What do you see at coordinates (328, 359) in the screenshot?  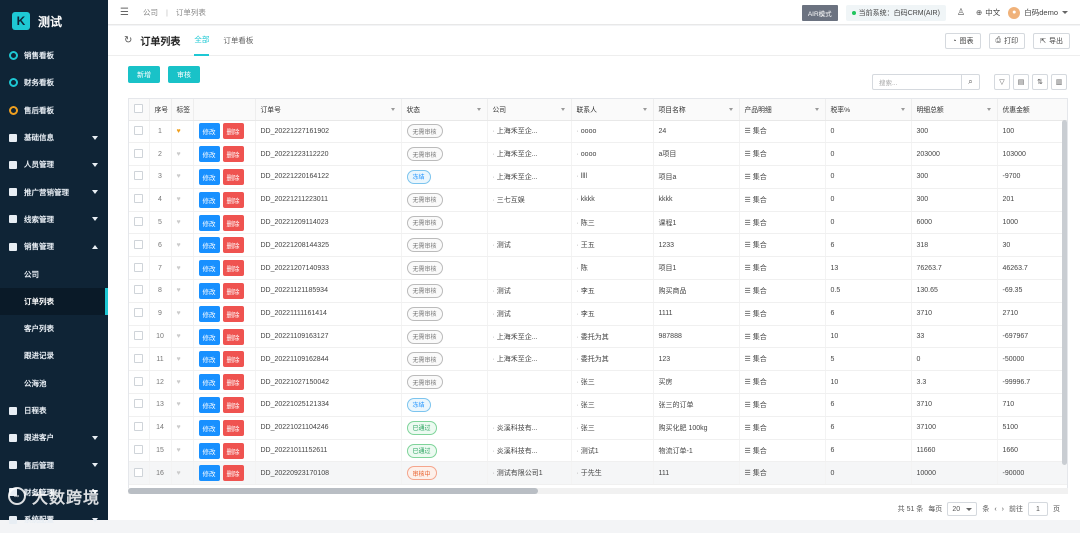 I see `order-number: DD_20221109162844` at bounding box center [328, 359].